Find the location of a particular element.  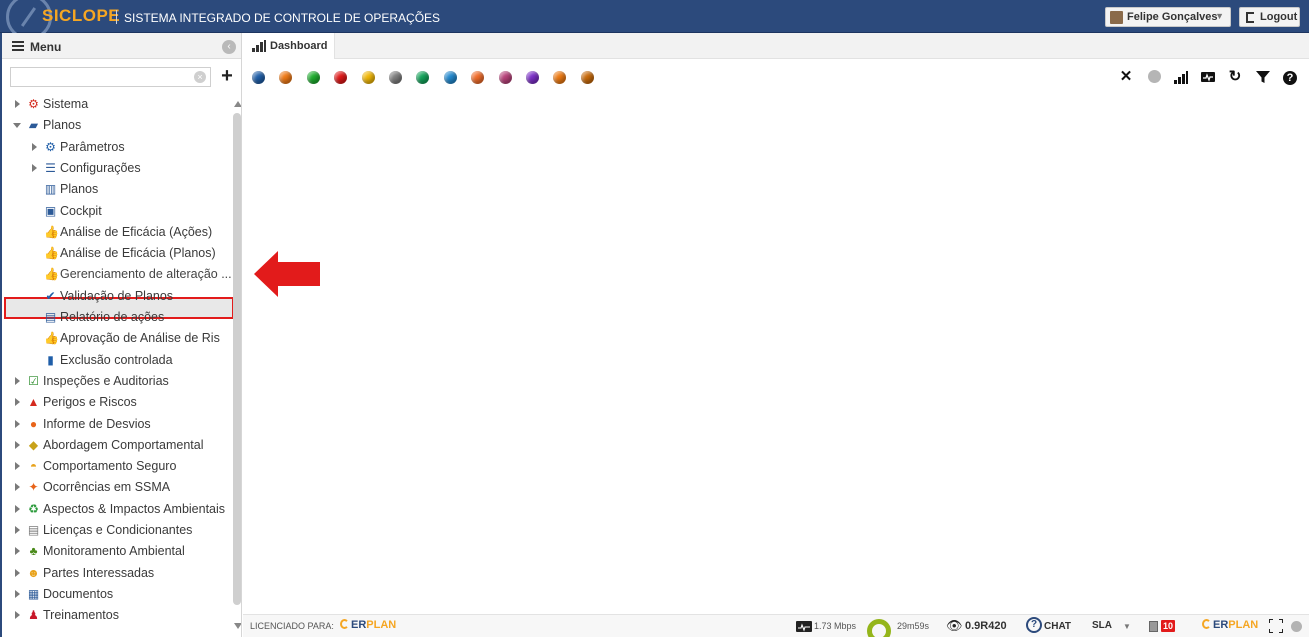

sidebar-item: 👍 Aprovação de Análise de Ris is located at coordinates (118, 339).